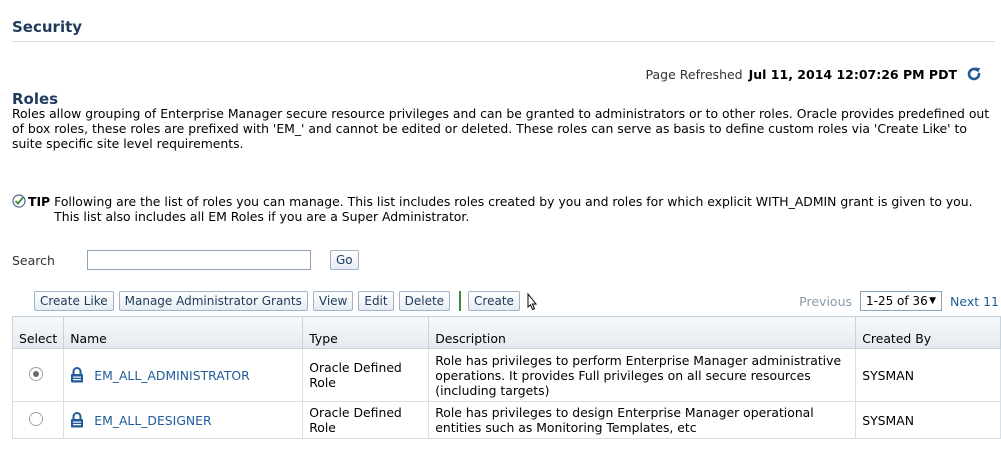  I want to click on refresh-label: Page Refreshed, so click(694, 74).